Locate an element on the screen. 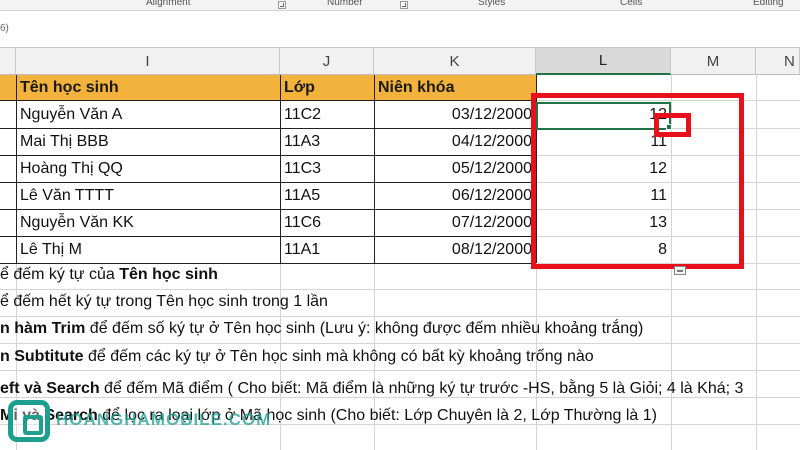  cell-year-6: 08/12/2000 is located at coordinates (455, 250).